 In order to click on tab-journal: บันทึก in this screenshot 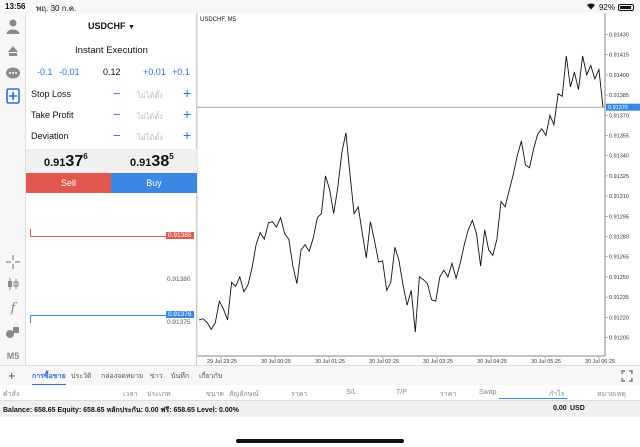, I will do `click(180, 376)`.